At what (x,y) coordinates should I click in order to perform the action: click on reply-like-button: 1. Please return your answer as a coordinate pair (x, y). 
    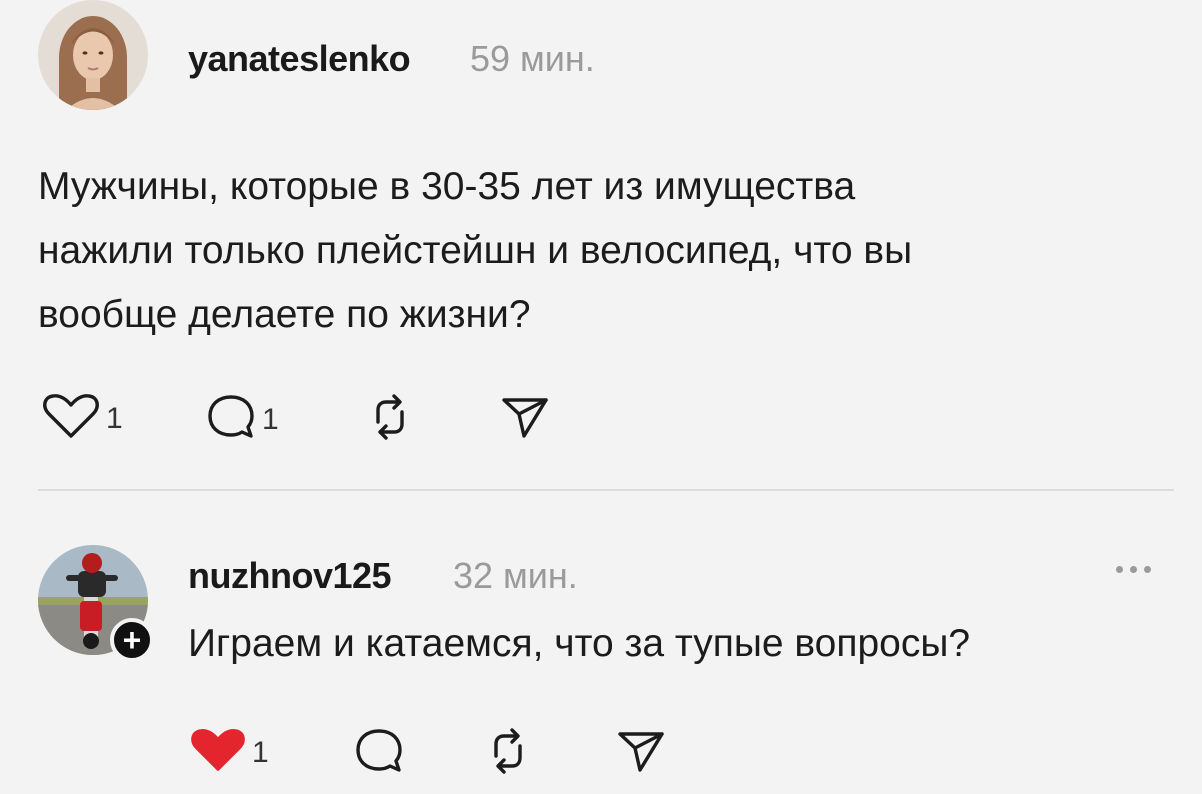
    Looking at the image, I should click on (228, 752).